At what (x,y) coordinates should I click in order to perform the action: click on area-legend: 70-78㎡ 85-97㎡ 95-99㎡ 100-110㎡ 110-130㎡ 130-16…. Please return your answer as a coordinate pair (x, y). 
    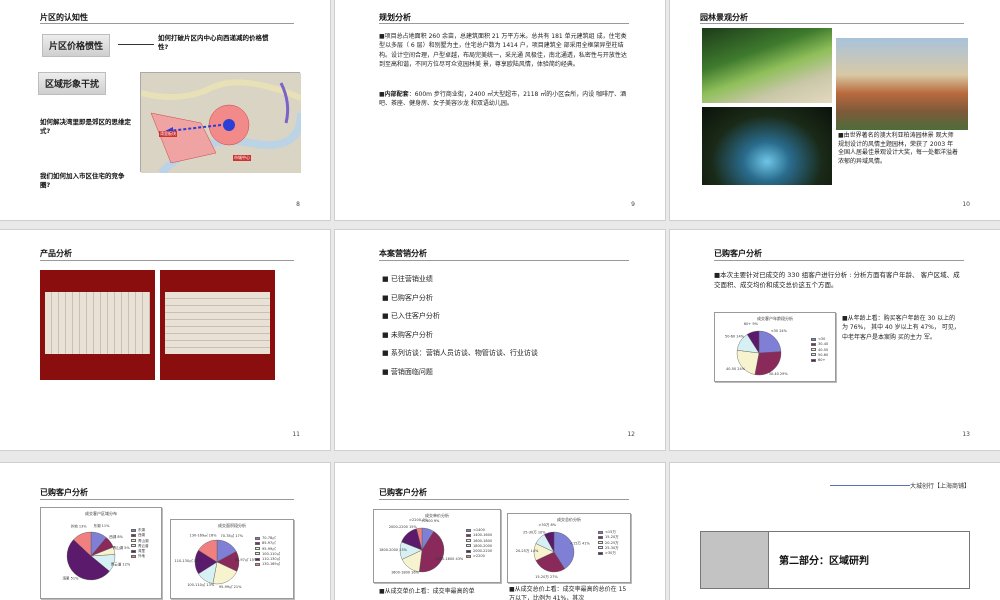
    Looking at the image, I should click on (267, 552).